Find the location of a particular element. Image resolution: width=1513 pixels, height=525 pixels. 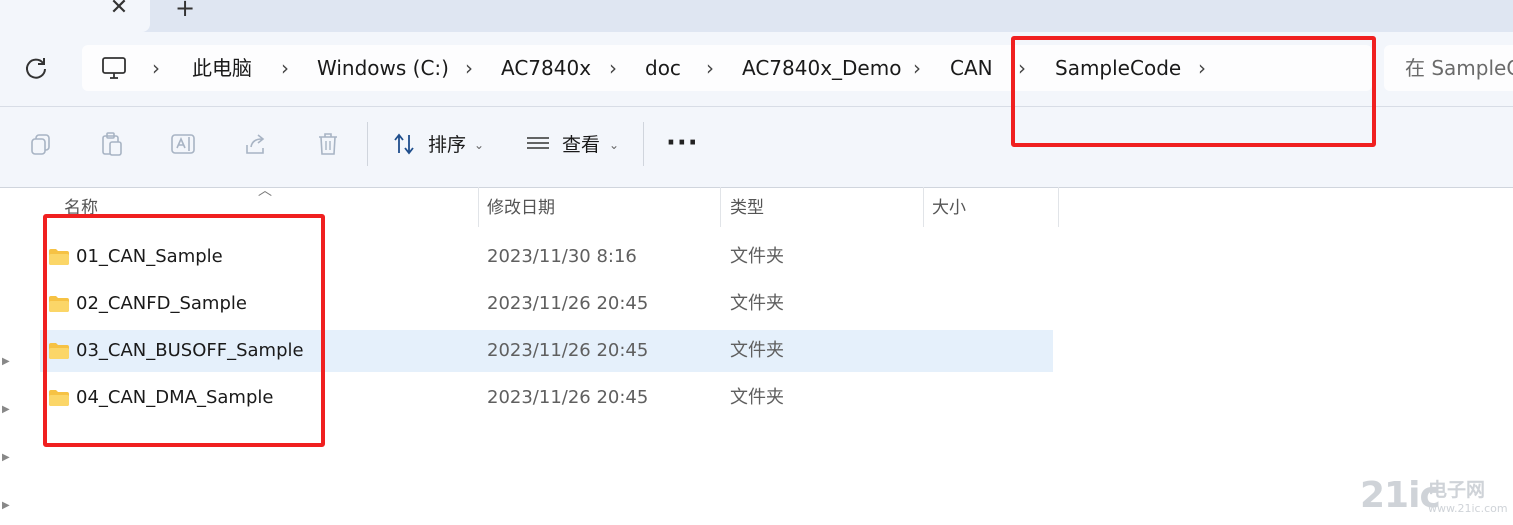

breadcrumb-item-this-pc: 此电脑 is located at coordinates (222, 68).